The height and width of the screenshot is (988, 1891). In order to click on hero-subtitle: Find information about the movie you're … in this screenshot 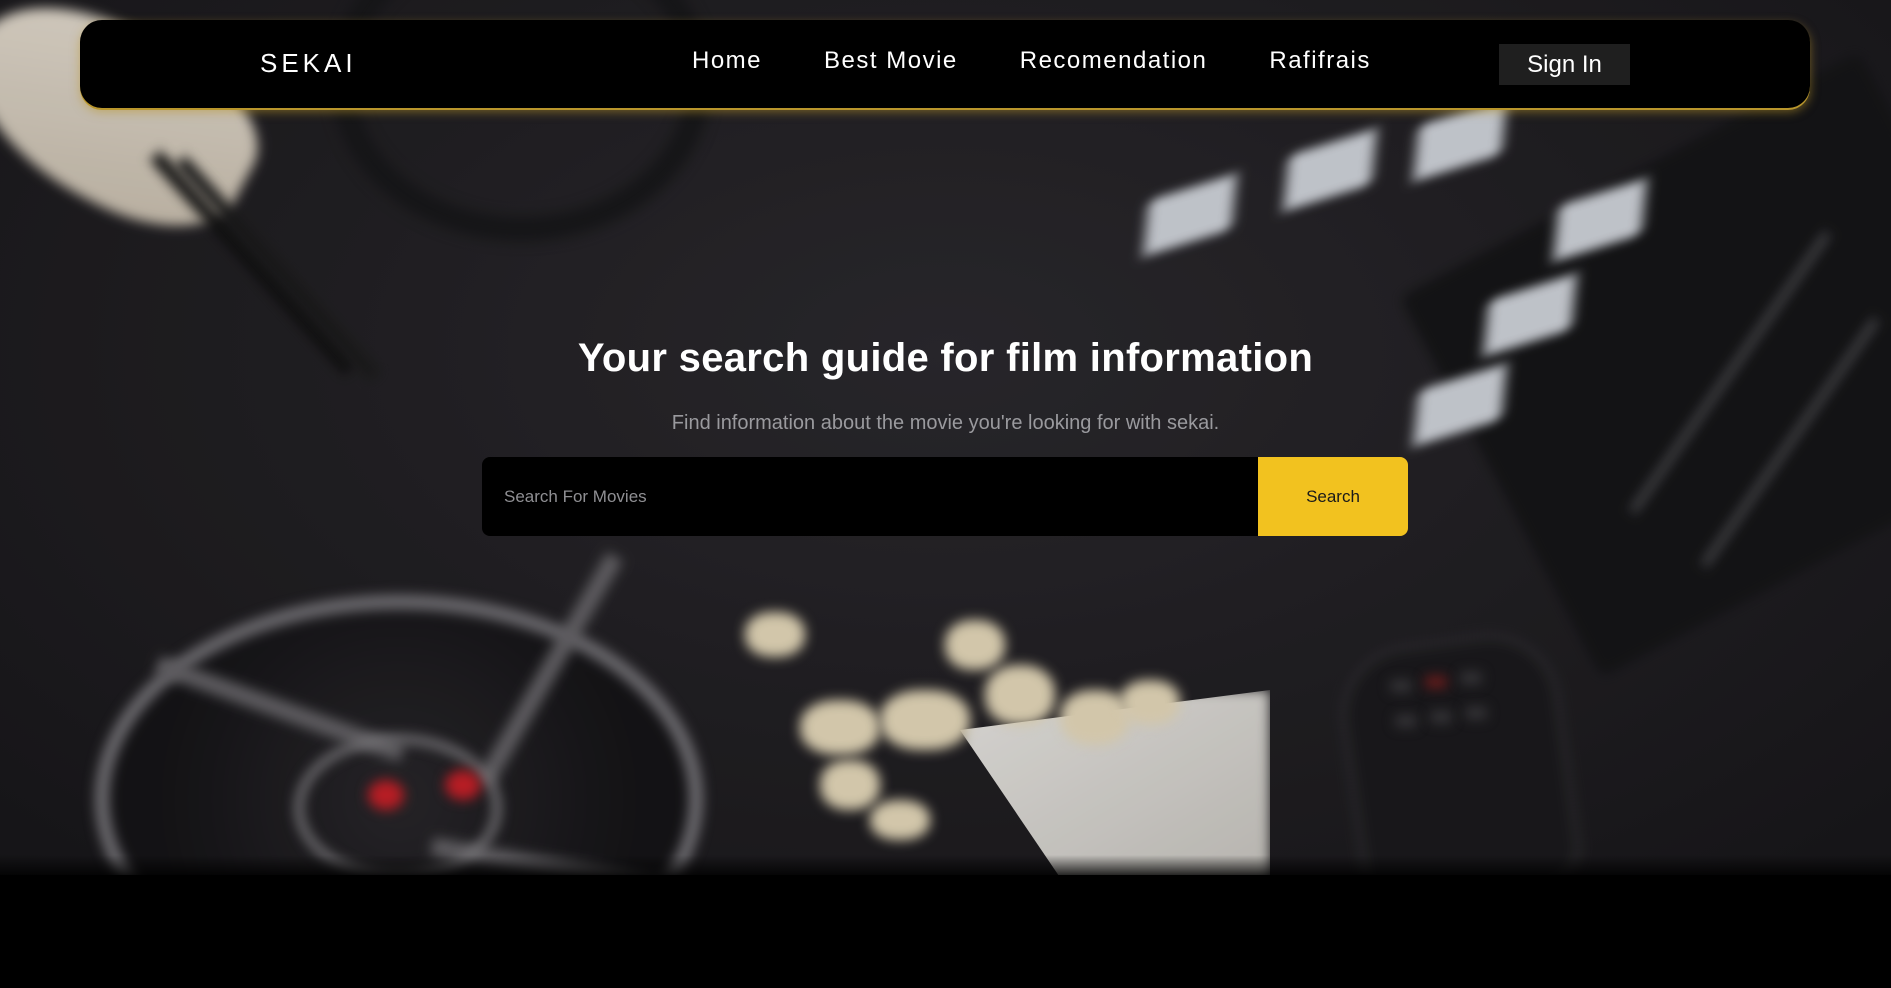, I will do `click(945, 423)`.